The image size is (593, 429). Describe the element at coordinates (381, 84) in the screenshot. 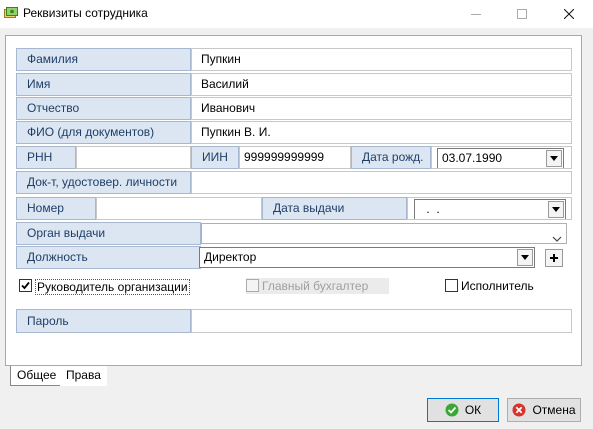

I see `first-name-field: Василий` at that location.